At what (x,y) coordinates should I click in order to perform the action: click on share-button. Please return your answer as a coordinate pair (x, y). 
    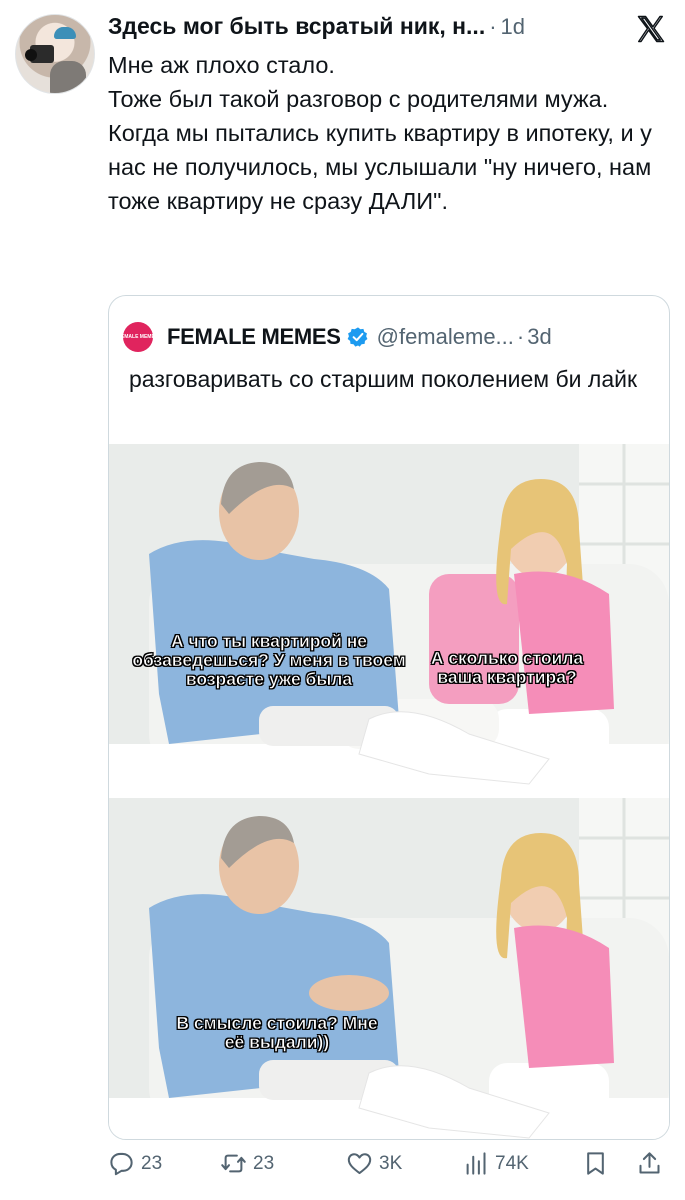
    Looking at the image, I should click on (652, 1163).